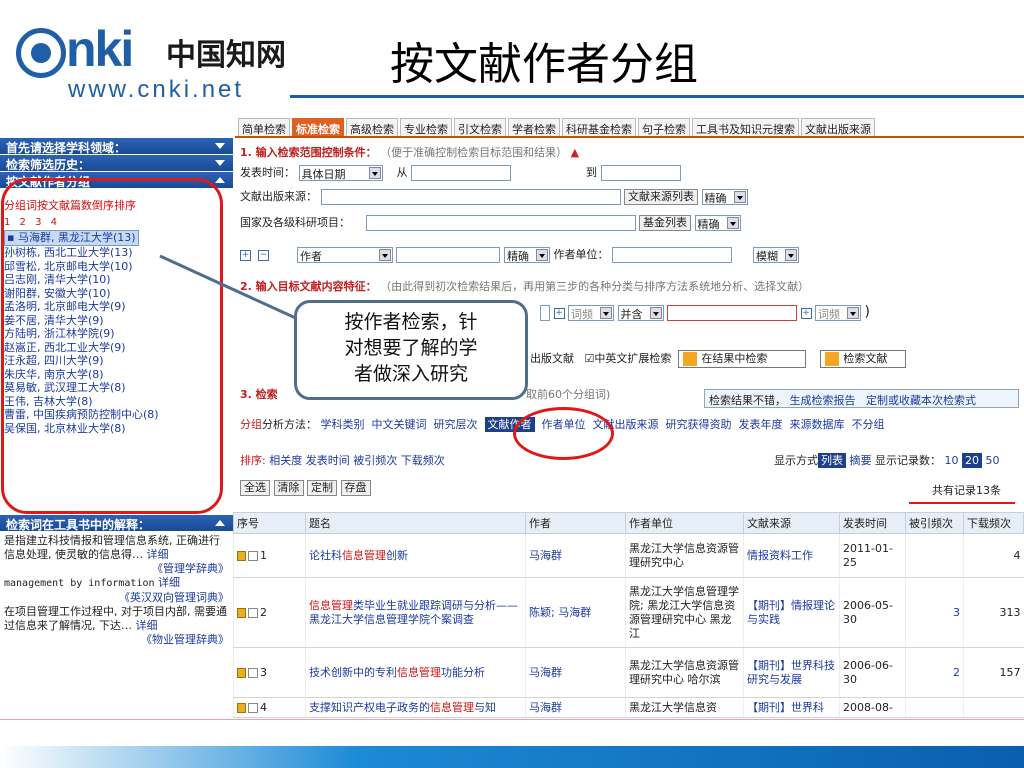 The height and width of the screenshot is (768, 1024). Describe the element at coordinates (325, 555) in the screenshot. I see `title-text: 论社科` at that location.